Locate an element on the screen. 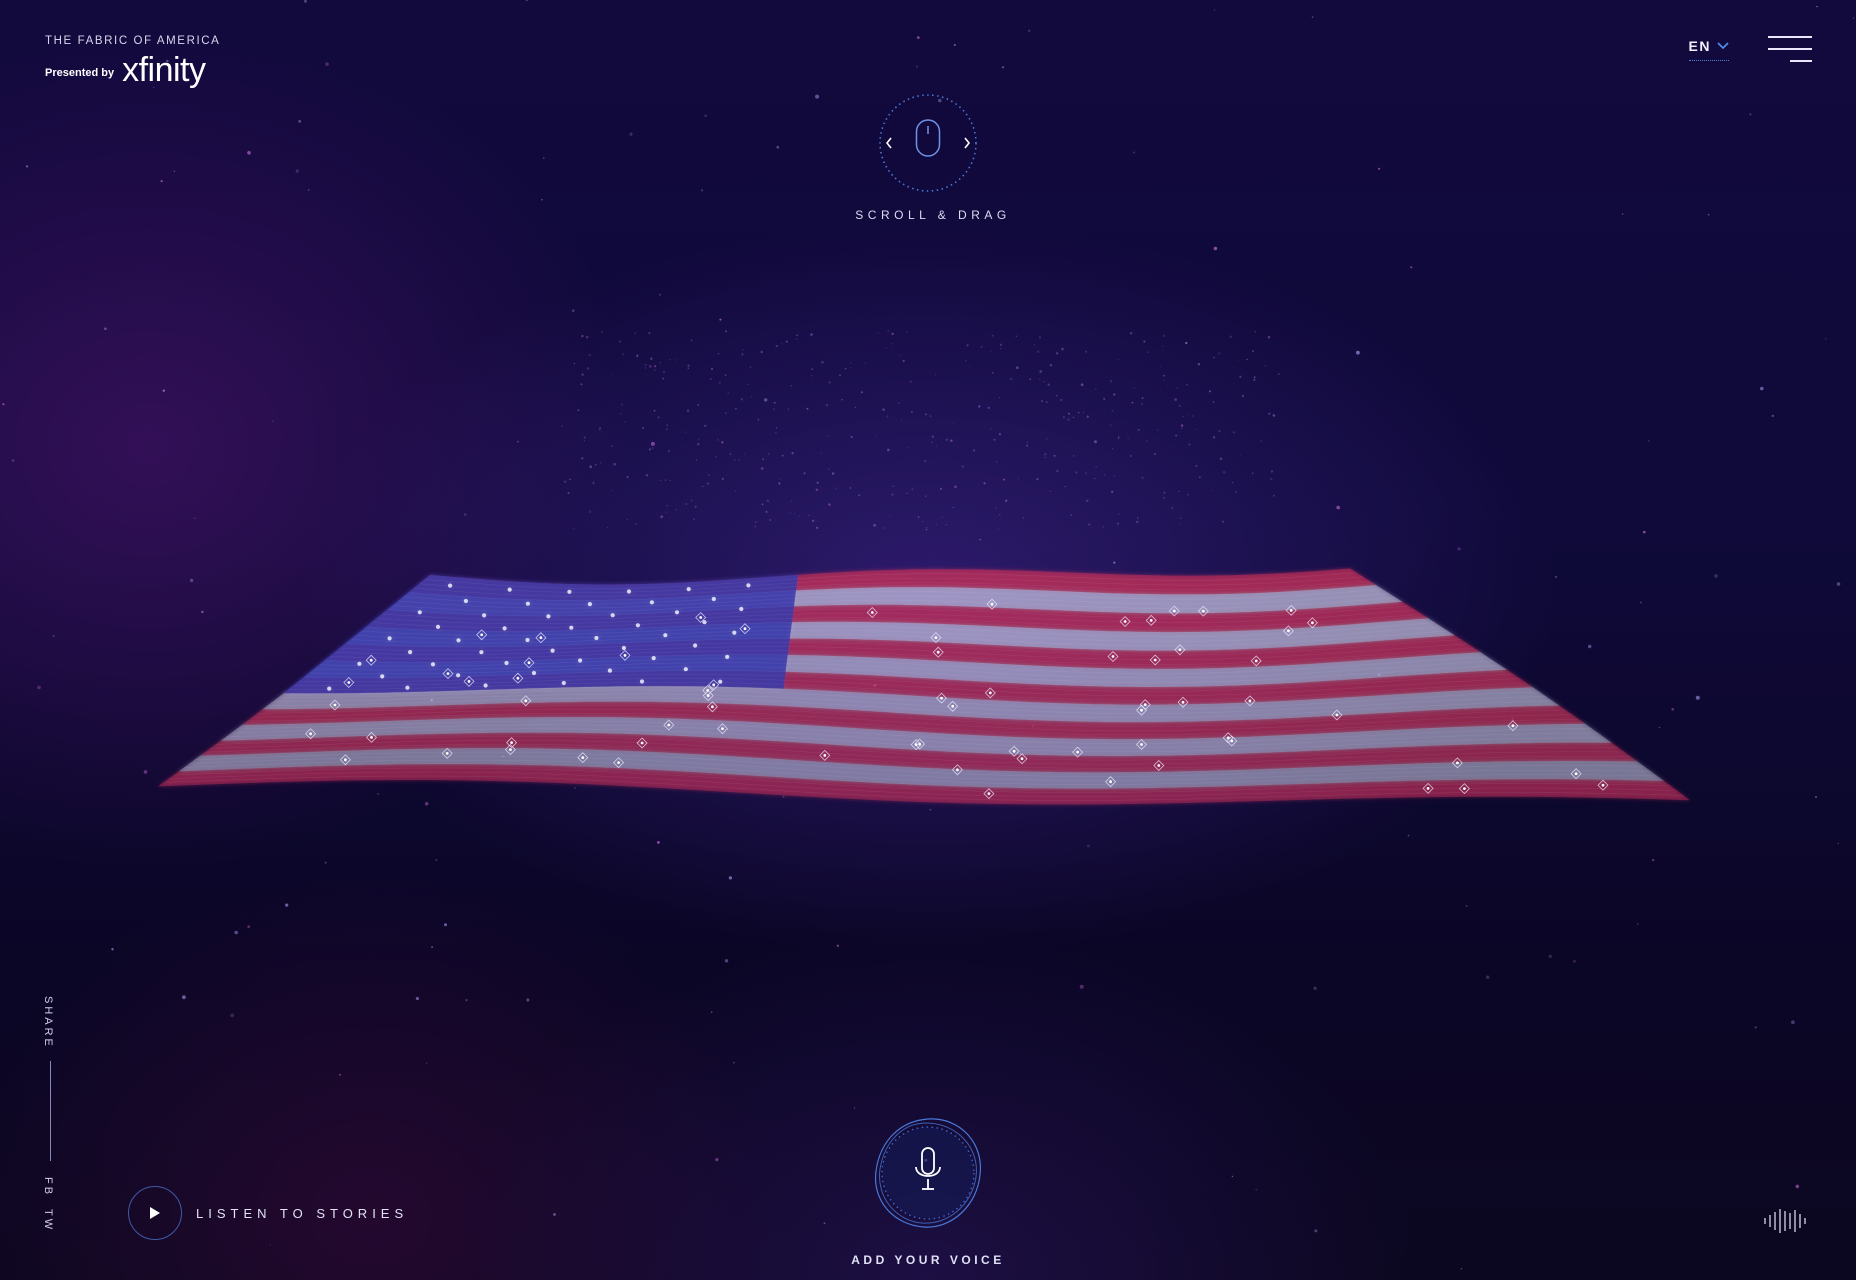 The height and width of the screenshot is (1280, 1856). play-icon is located at coordinates (155, 1213).